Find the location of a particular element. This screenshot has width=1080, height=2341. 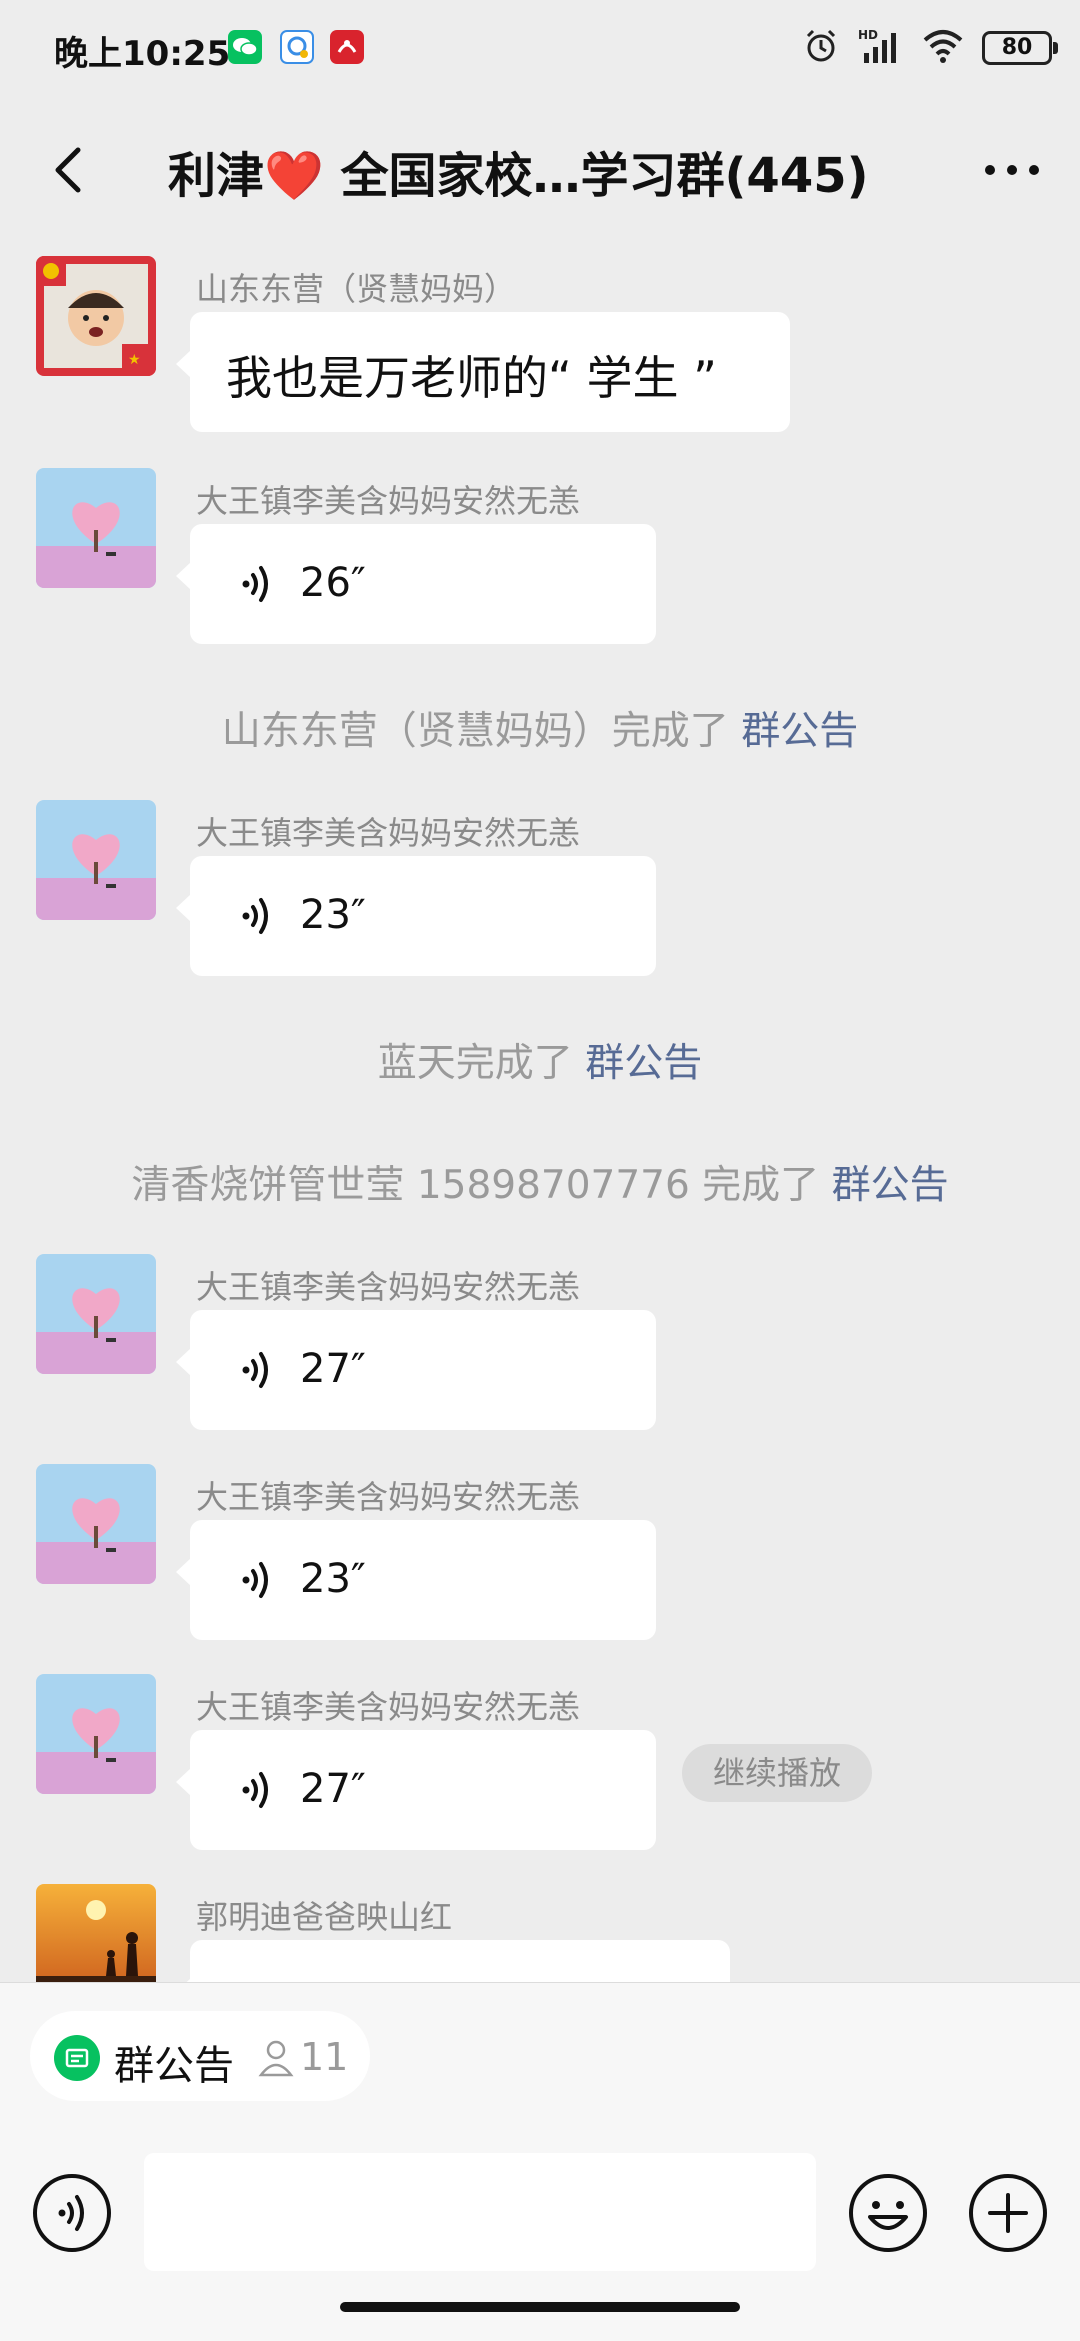

hd-signal-icon: HD is located at coordinates (881, 48).